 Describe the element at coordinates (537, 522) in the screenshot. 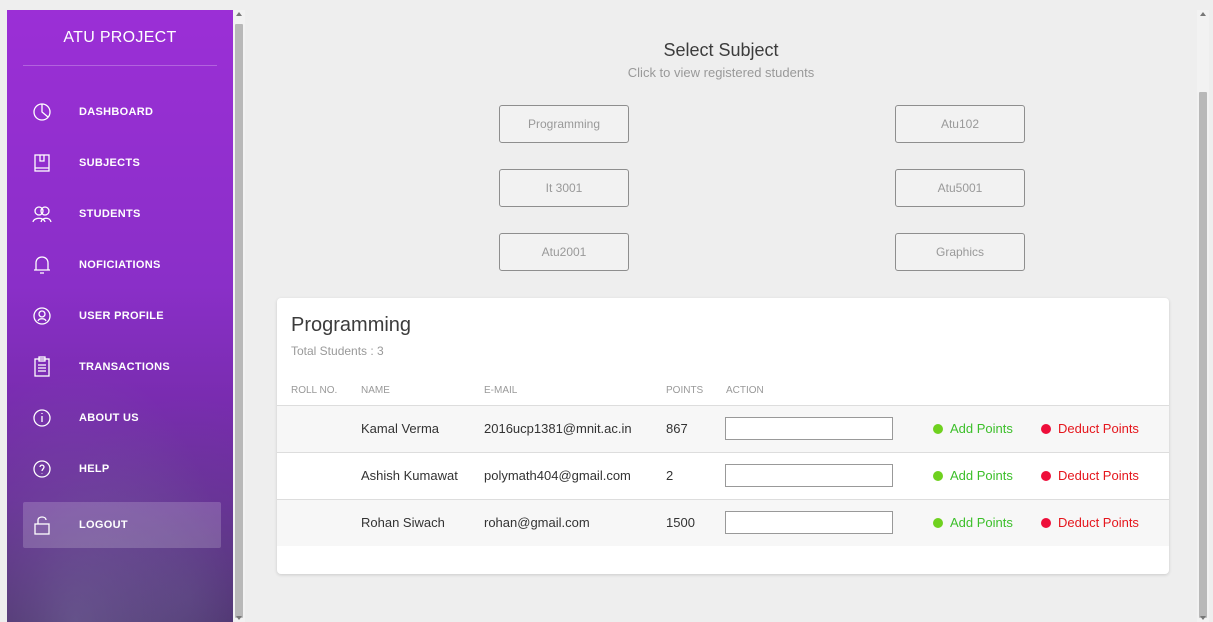

I see `cell-email: rohan@gmail.com` at that location.